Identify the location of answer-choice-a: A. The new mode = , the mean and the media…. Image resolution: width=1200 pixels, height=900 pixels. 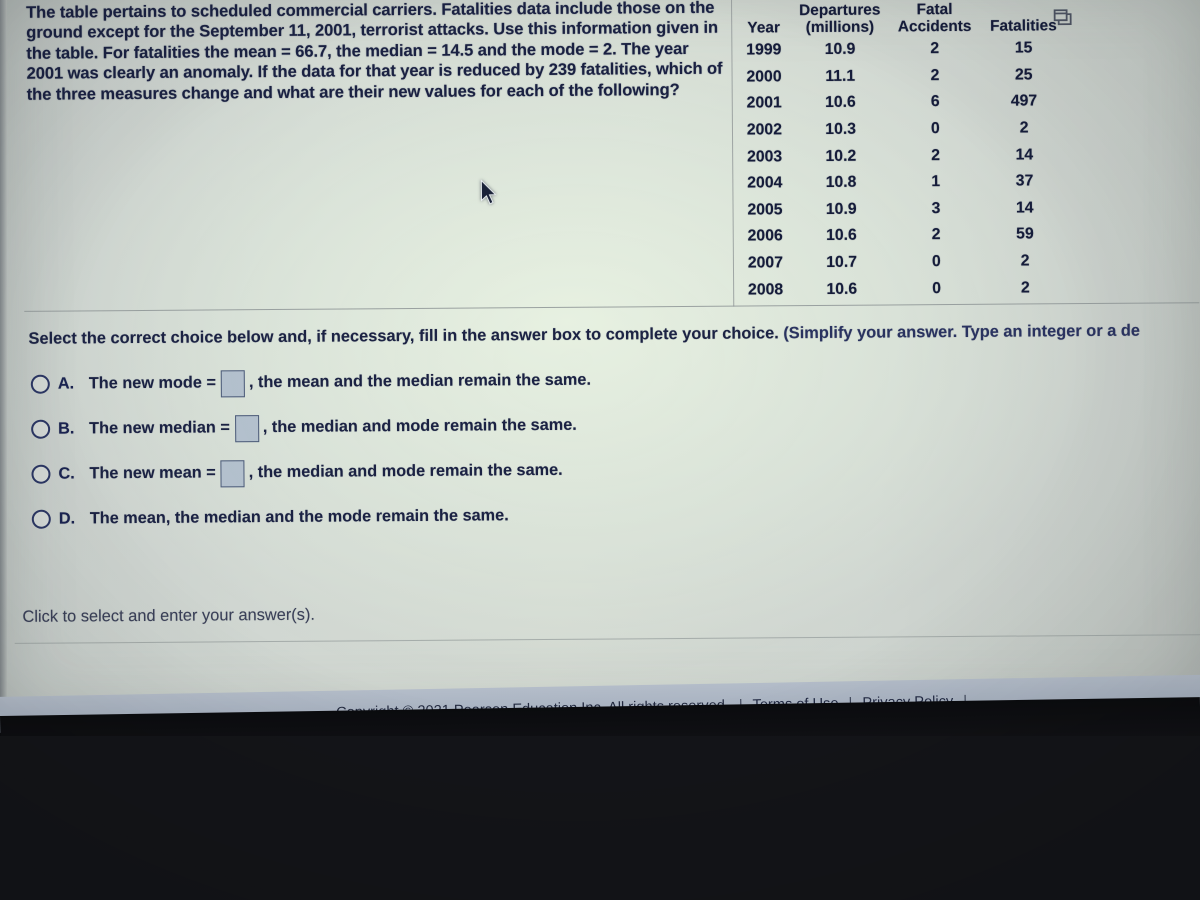
(530, 380).